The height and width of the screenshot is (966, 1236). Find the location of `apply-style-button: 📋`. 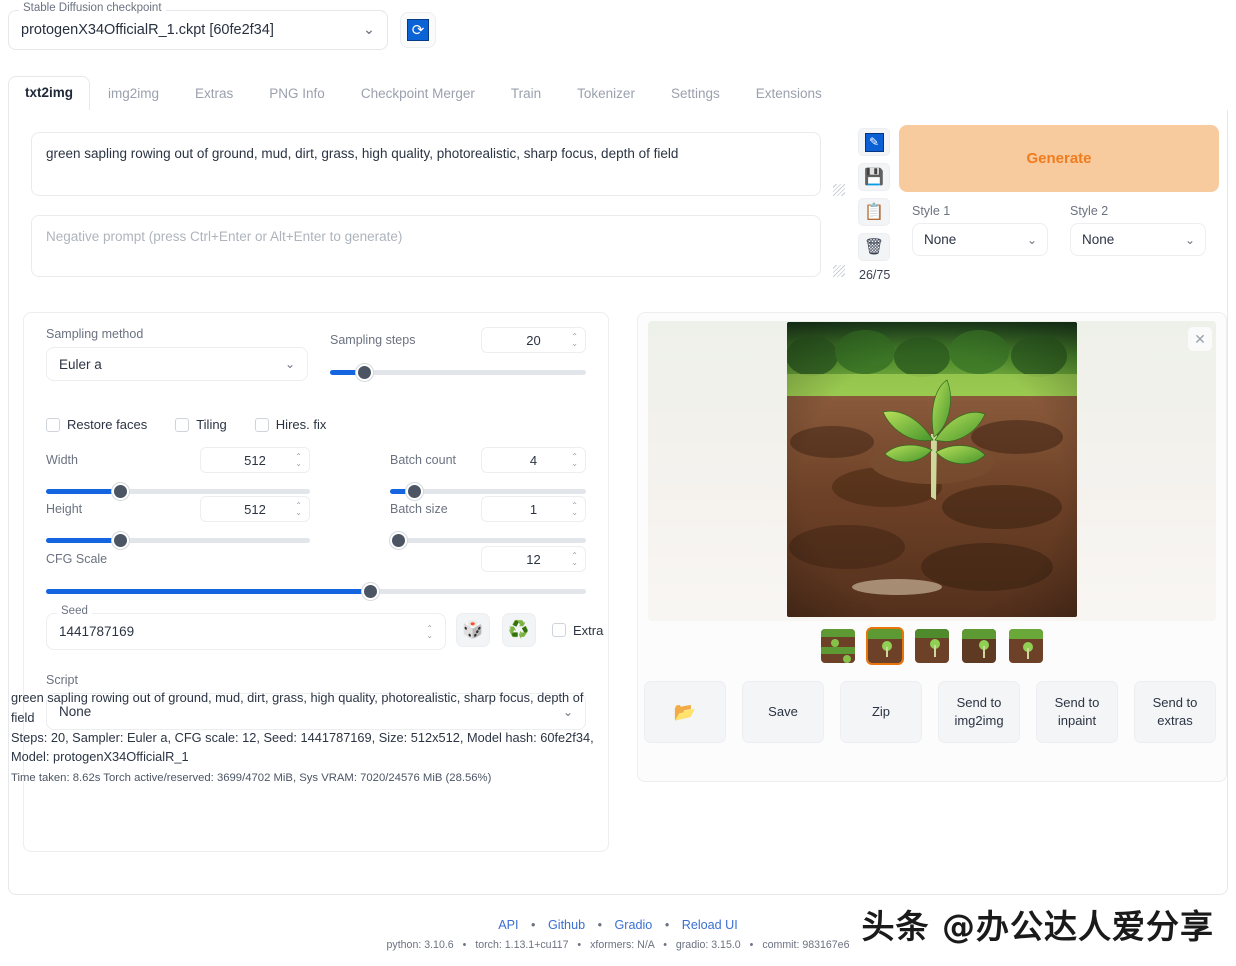

apply-style-button: 📋 is located at coordinates (874, 212).